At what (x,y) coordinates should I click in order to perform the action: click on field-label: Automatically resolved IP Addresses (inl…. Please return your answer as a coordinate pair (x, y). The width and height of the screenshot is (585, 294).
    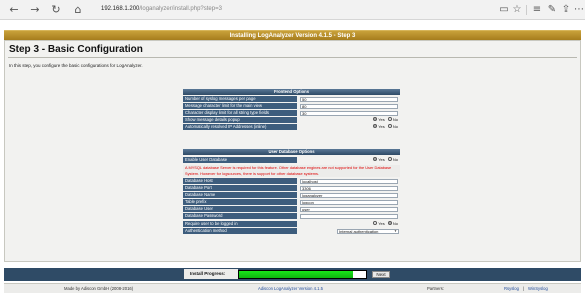
    Looking at the image, I should click on (240, 127).